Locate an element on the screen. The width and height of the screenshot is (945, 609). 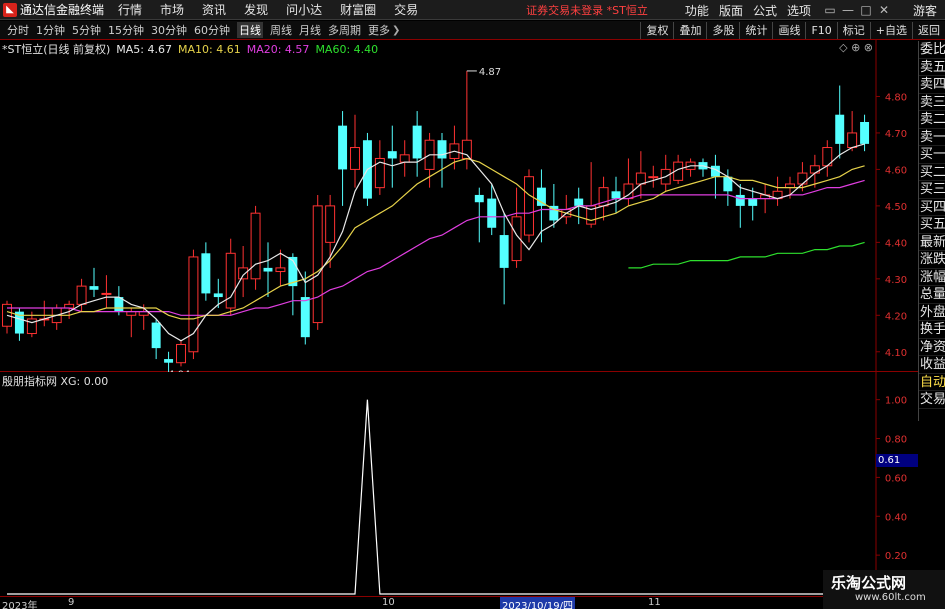
side-item: 涨跌 is located at coordinates (932, 260).